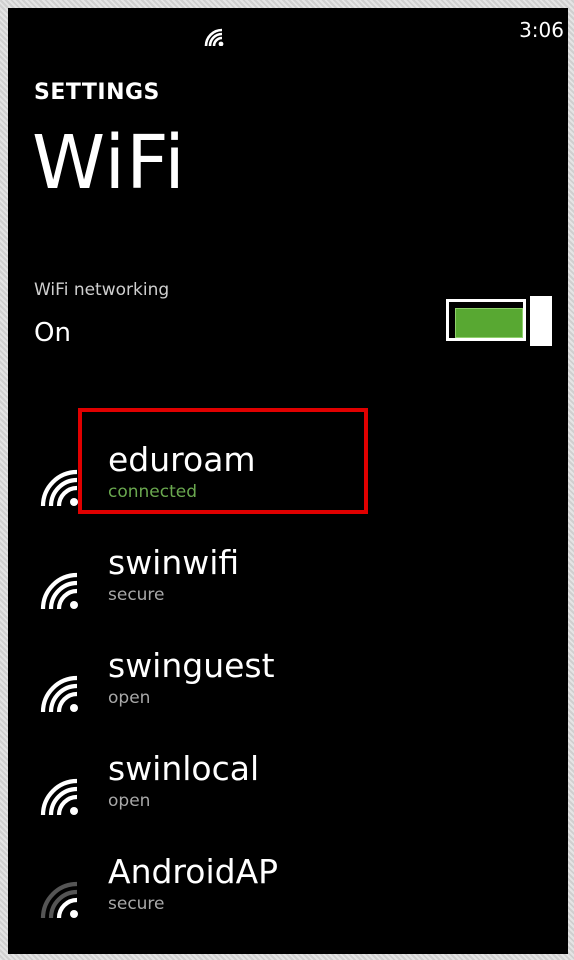  What do you see at coordinates (541, 321) in the screenshot?
I see `toggle-thumb` at bounding box center [541, 321].